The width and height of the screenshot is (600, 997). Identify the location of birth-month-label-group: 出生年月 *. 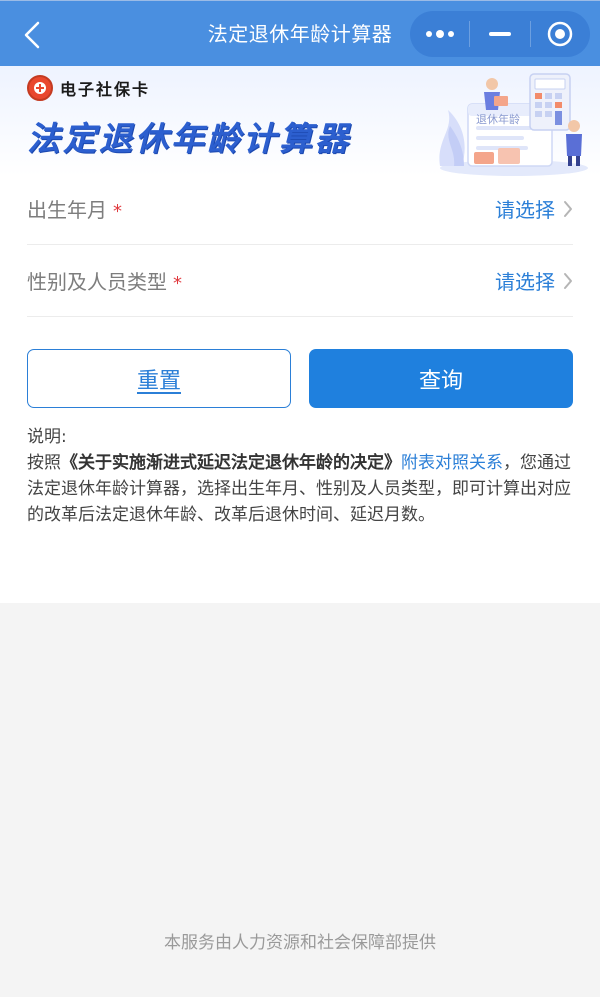
(74, 208).